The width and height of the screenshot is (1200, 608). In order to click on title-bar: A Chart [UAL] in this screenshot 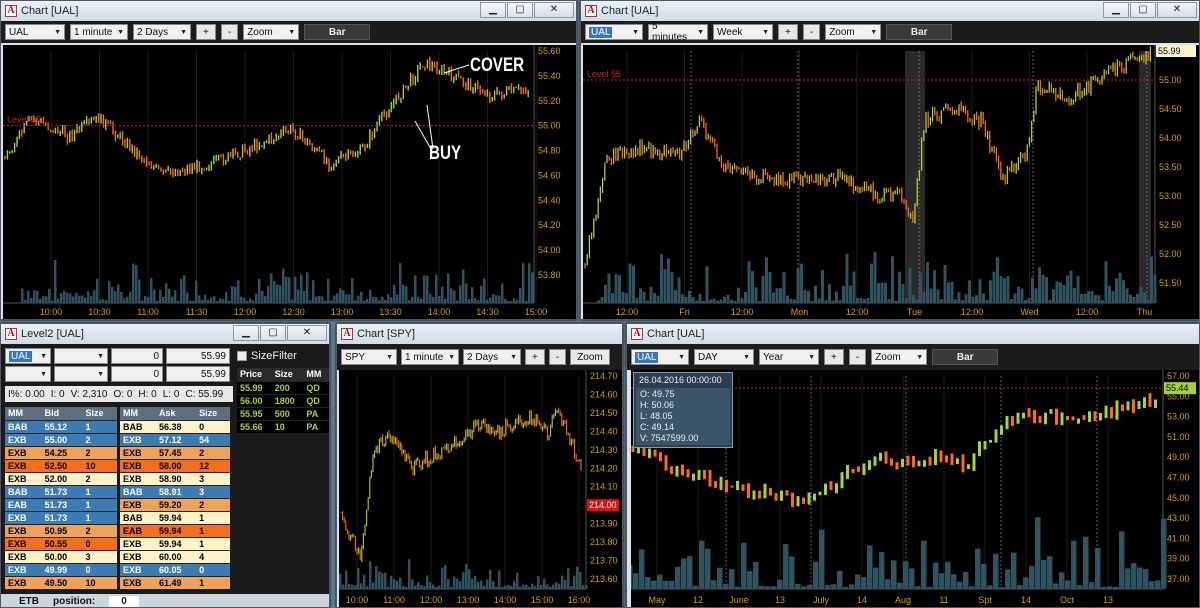, I will do `click(913, 334)`.